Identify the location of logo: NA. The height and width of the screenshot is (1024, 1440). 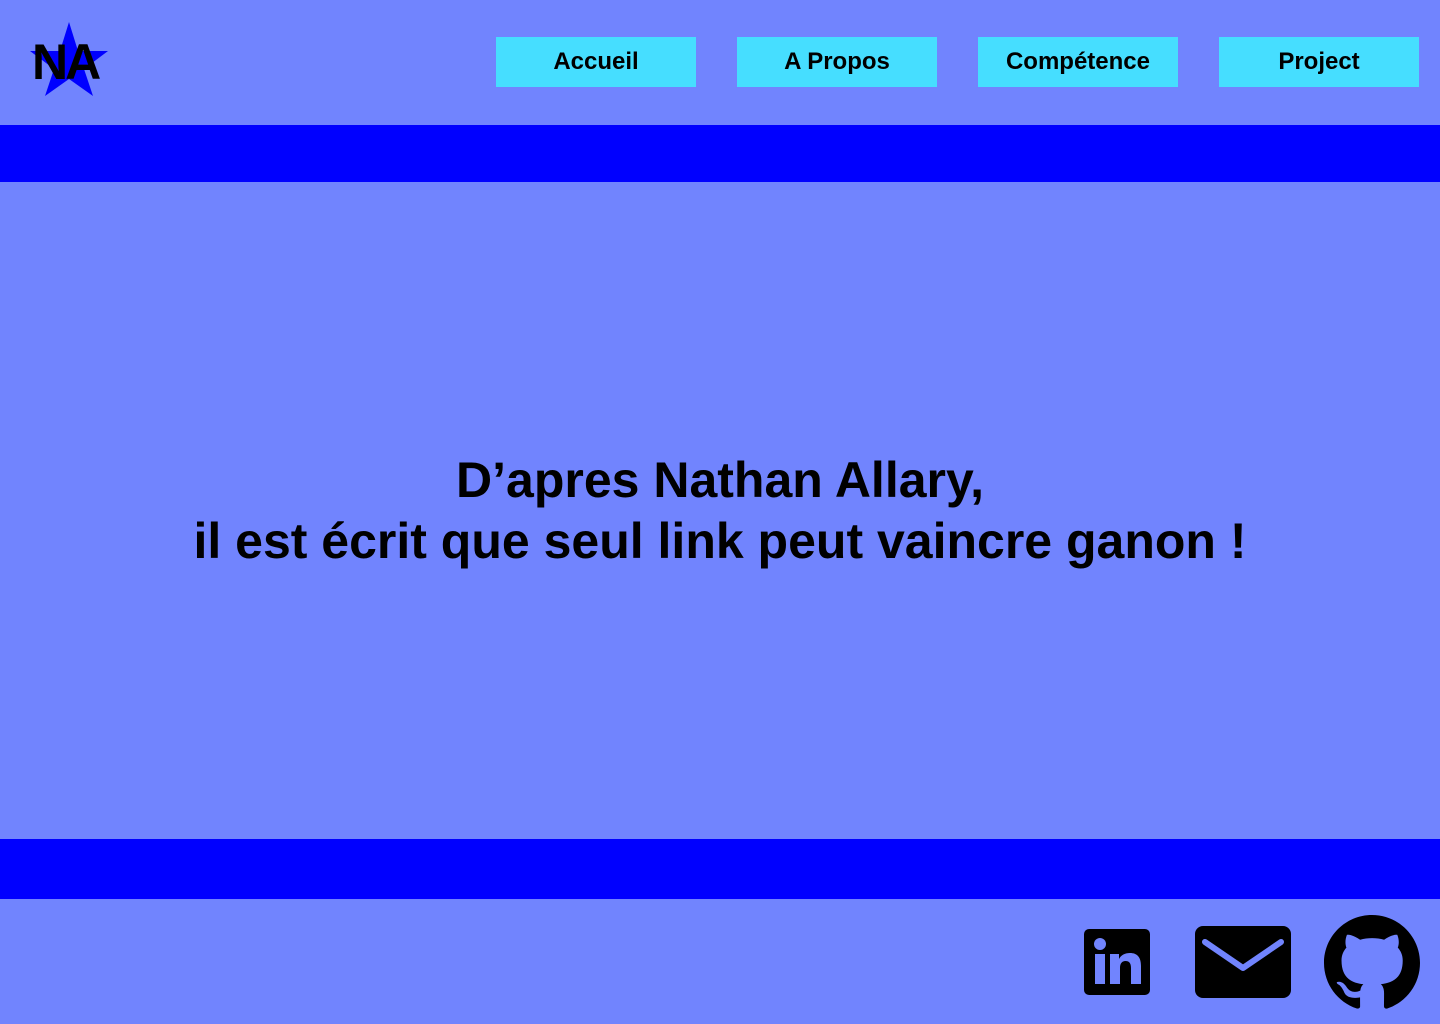
(70, 59).